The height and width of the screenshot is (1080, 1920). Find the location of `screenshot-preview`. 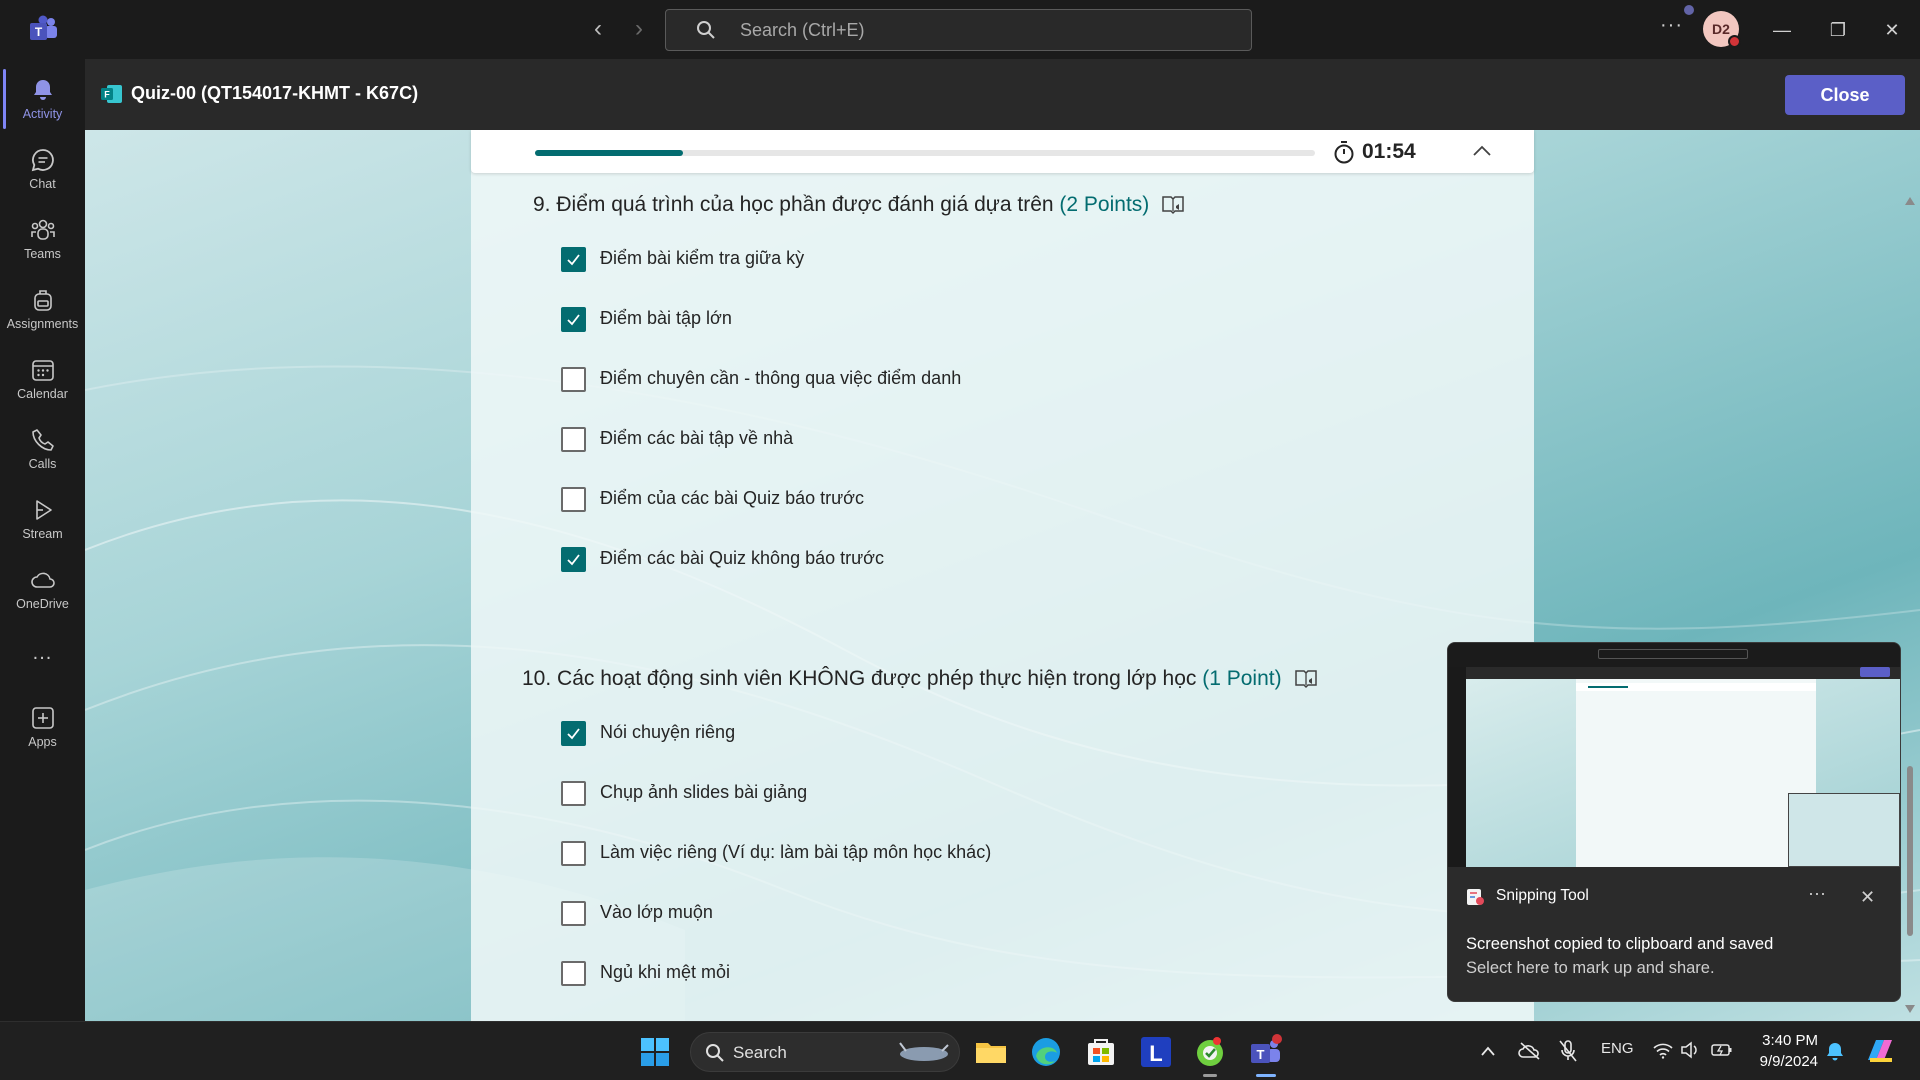

screenshot-preview is located at coordinates (1674, 755).